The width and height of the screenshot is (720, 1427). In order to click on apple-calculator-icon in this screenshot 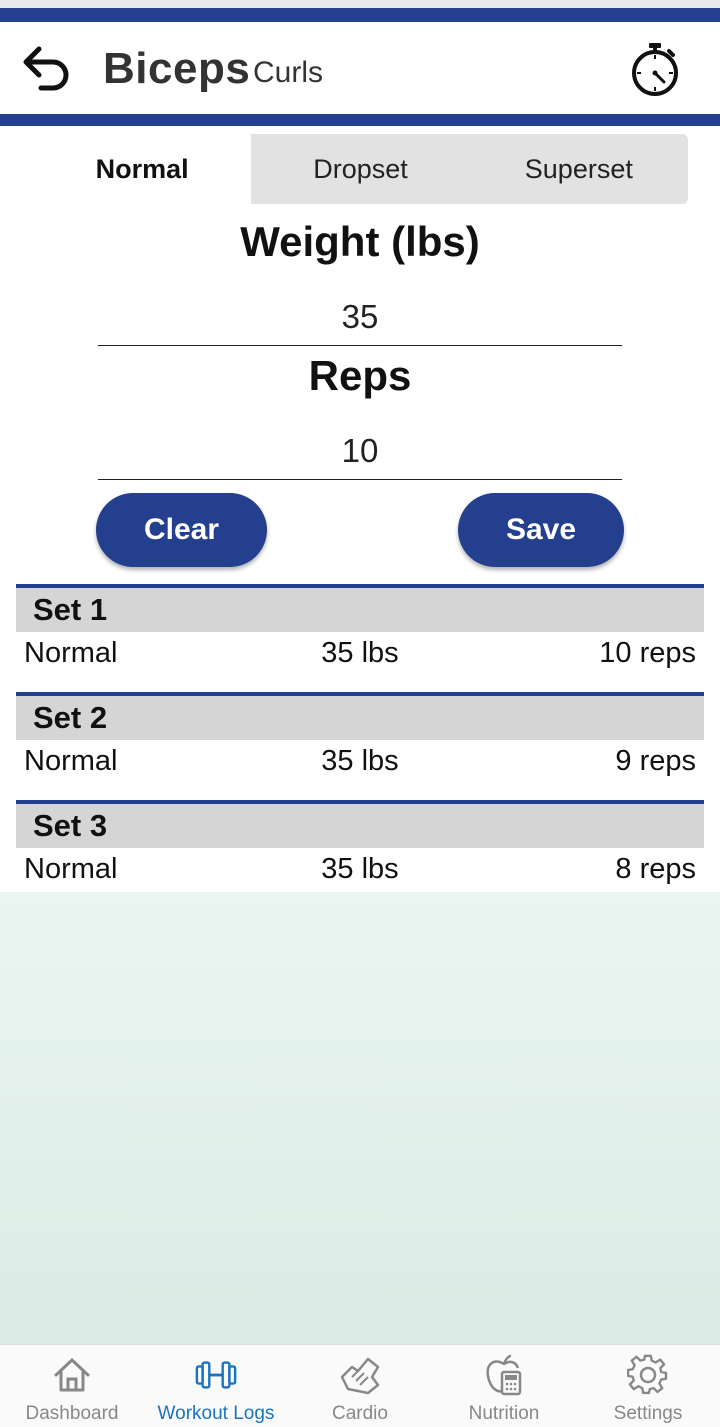, I will do `click(504, 1375)`.